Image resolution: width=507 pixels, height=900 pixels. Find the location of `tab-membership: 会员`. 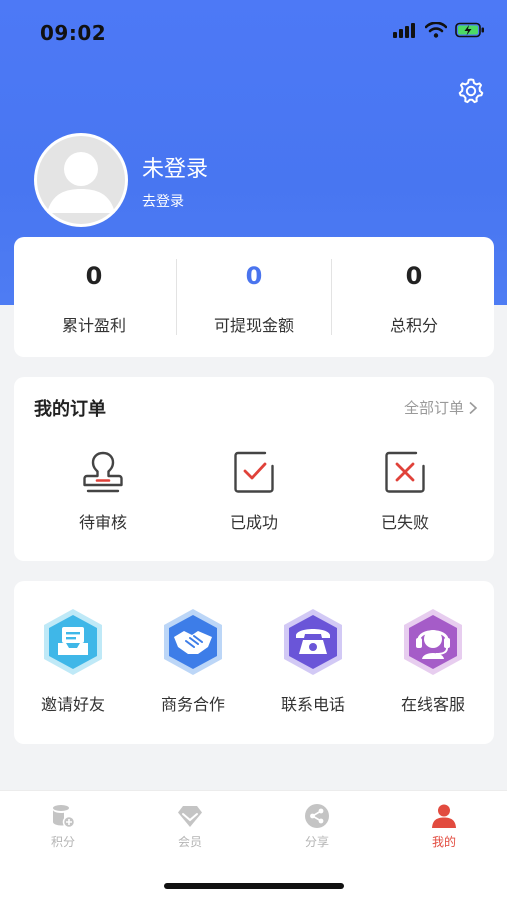

tab-membership: 会员 is located at coordinates (190, 826).